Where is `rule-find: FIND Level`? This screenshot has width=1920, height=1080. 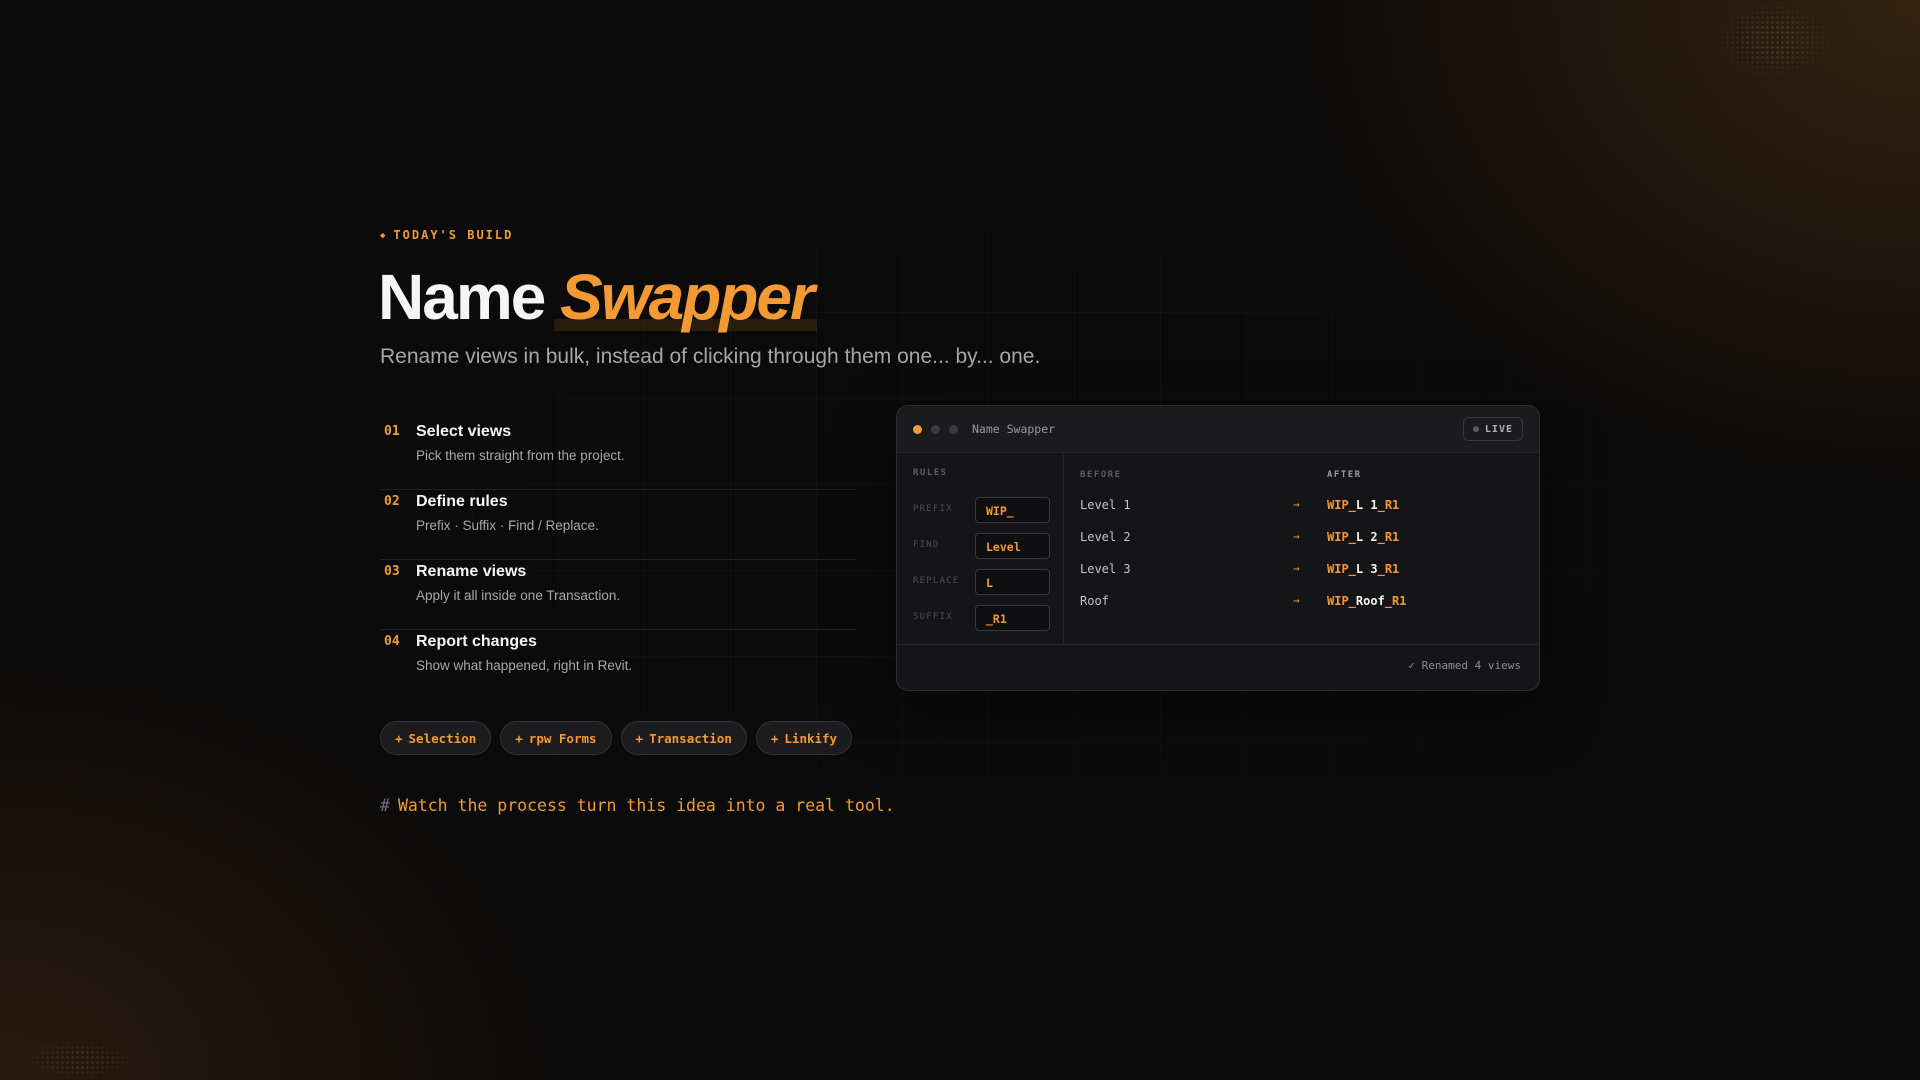 rule-find: FIND Level is located at coordinates (983, 546).